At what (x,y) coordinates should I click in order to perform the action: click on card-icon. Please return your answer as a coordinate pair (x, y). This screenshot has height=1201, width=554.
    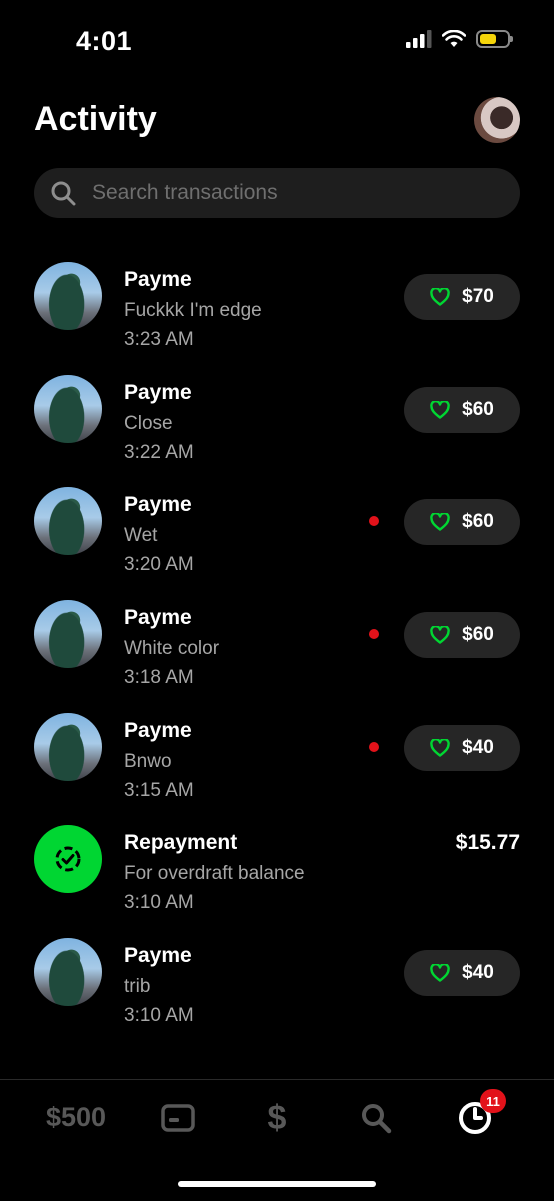
    Looking at the image, I should click on (178, 1118).